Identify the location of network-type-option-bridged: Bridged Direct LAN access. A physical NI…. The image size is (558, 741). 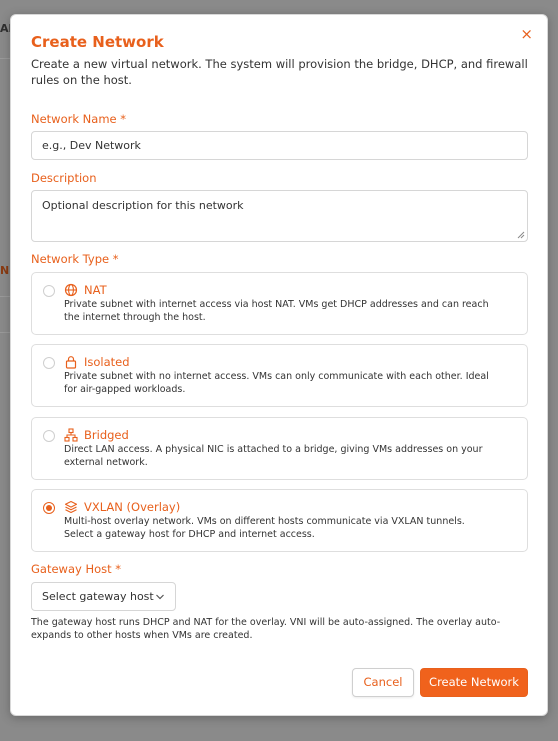
(279, 448).